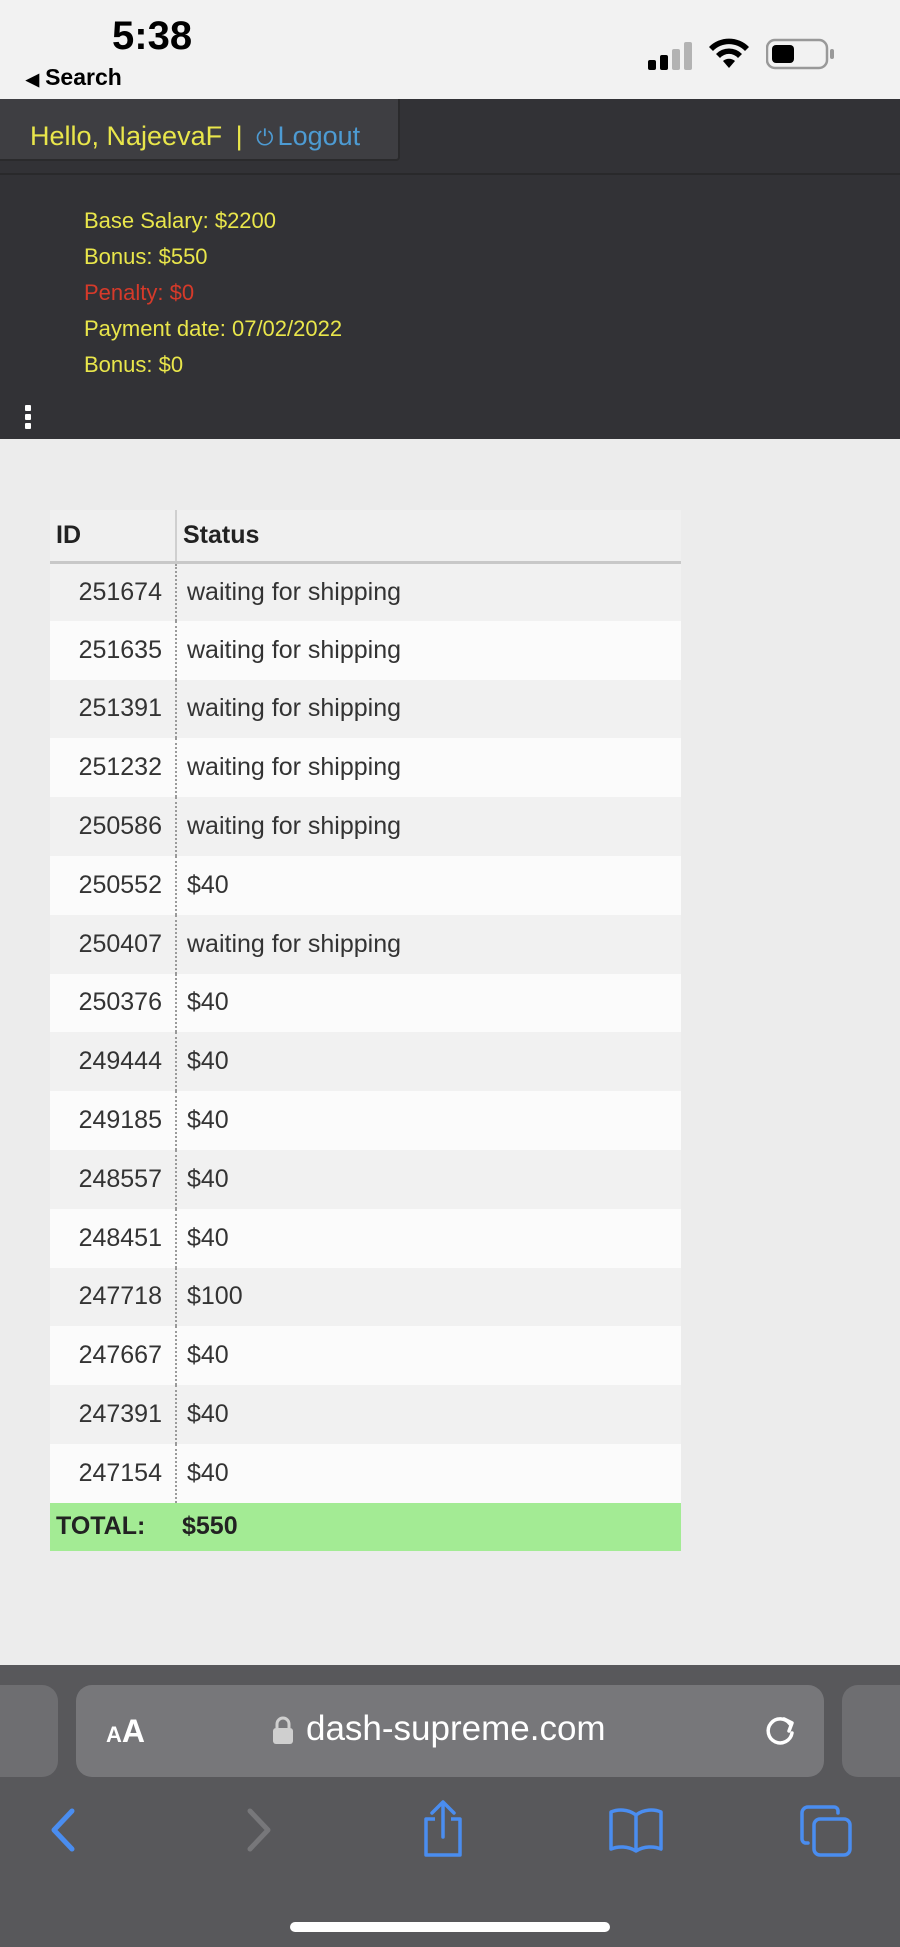 Image resolution: width=900 pixels, height=1947 pixels. What do you see at coordinates (113, 1356) in the screenshot?
I see `order-id-cell: 247667` at bounding box center [113, 1356].